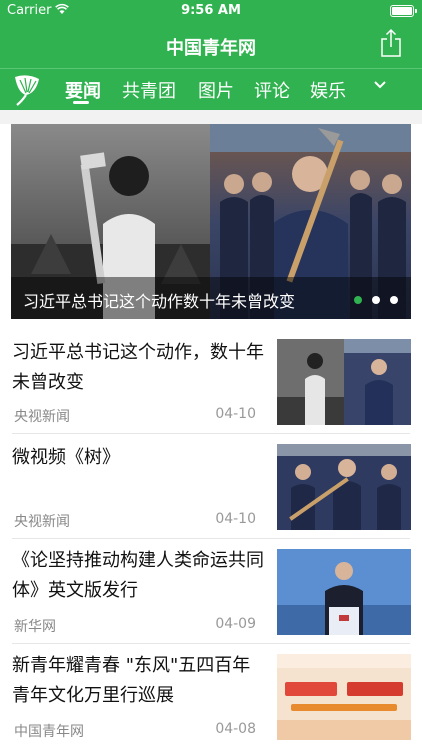 The image size is (422, 756). Describe the element at coordinates (235, 729) in the screenshot. I see `article-date: 04-08` at that location.